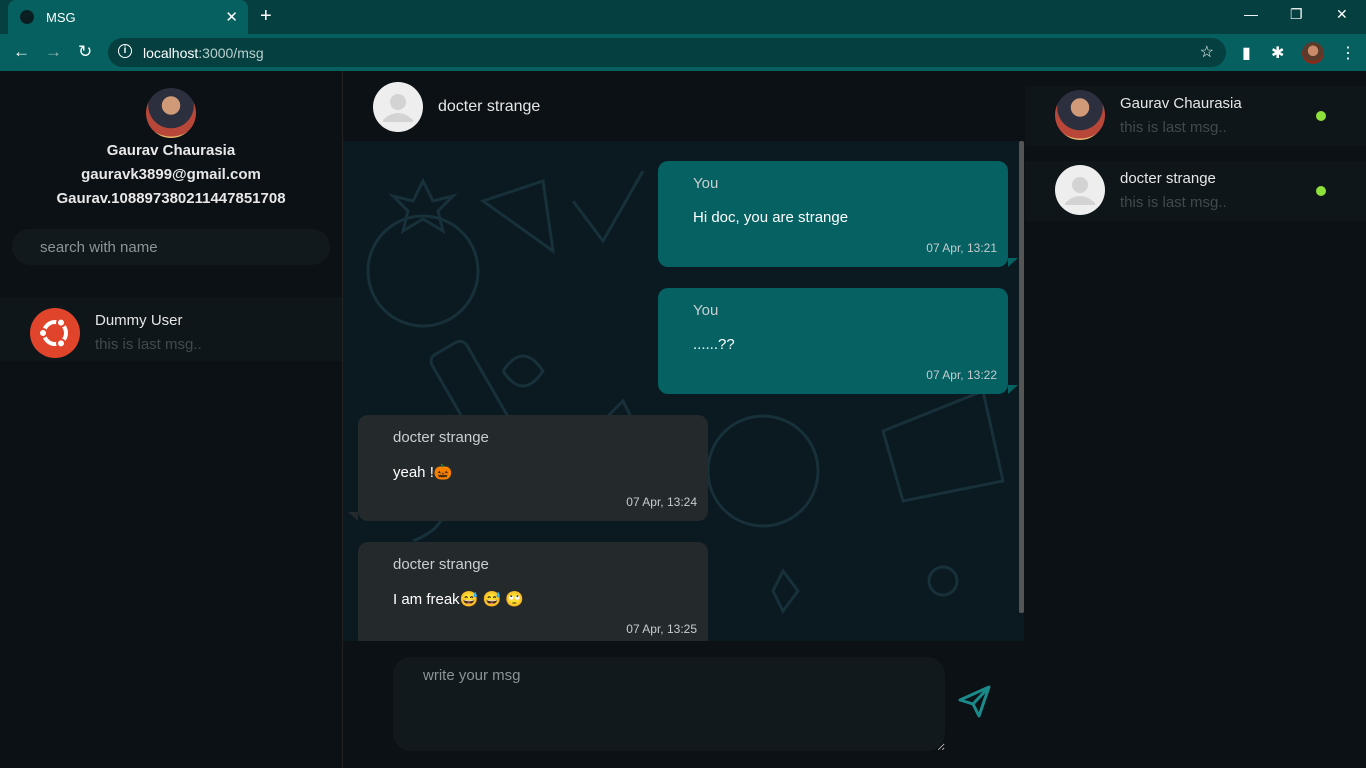 Image resolution: width=1366 pixels, height=768 pixels. Describe the element at coordinates (171, 247) in the screenshot. I see `search-input` at that location.